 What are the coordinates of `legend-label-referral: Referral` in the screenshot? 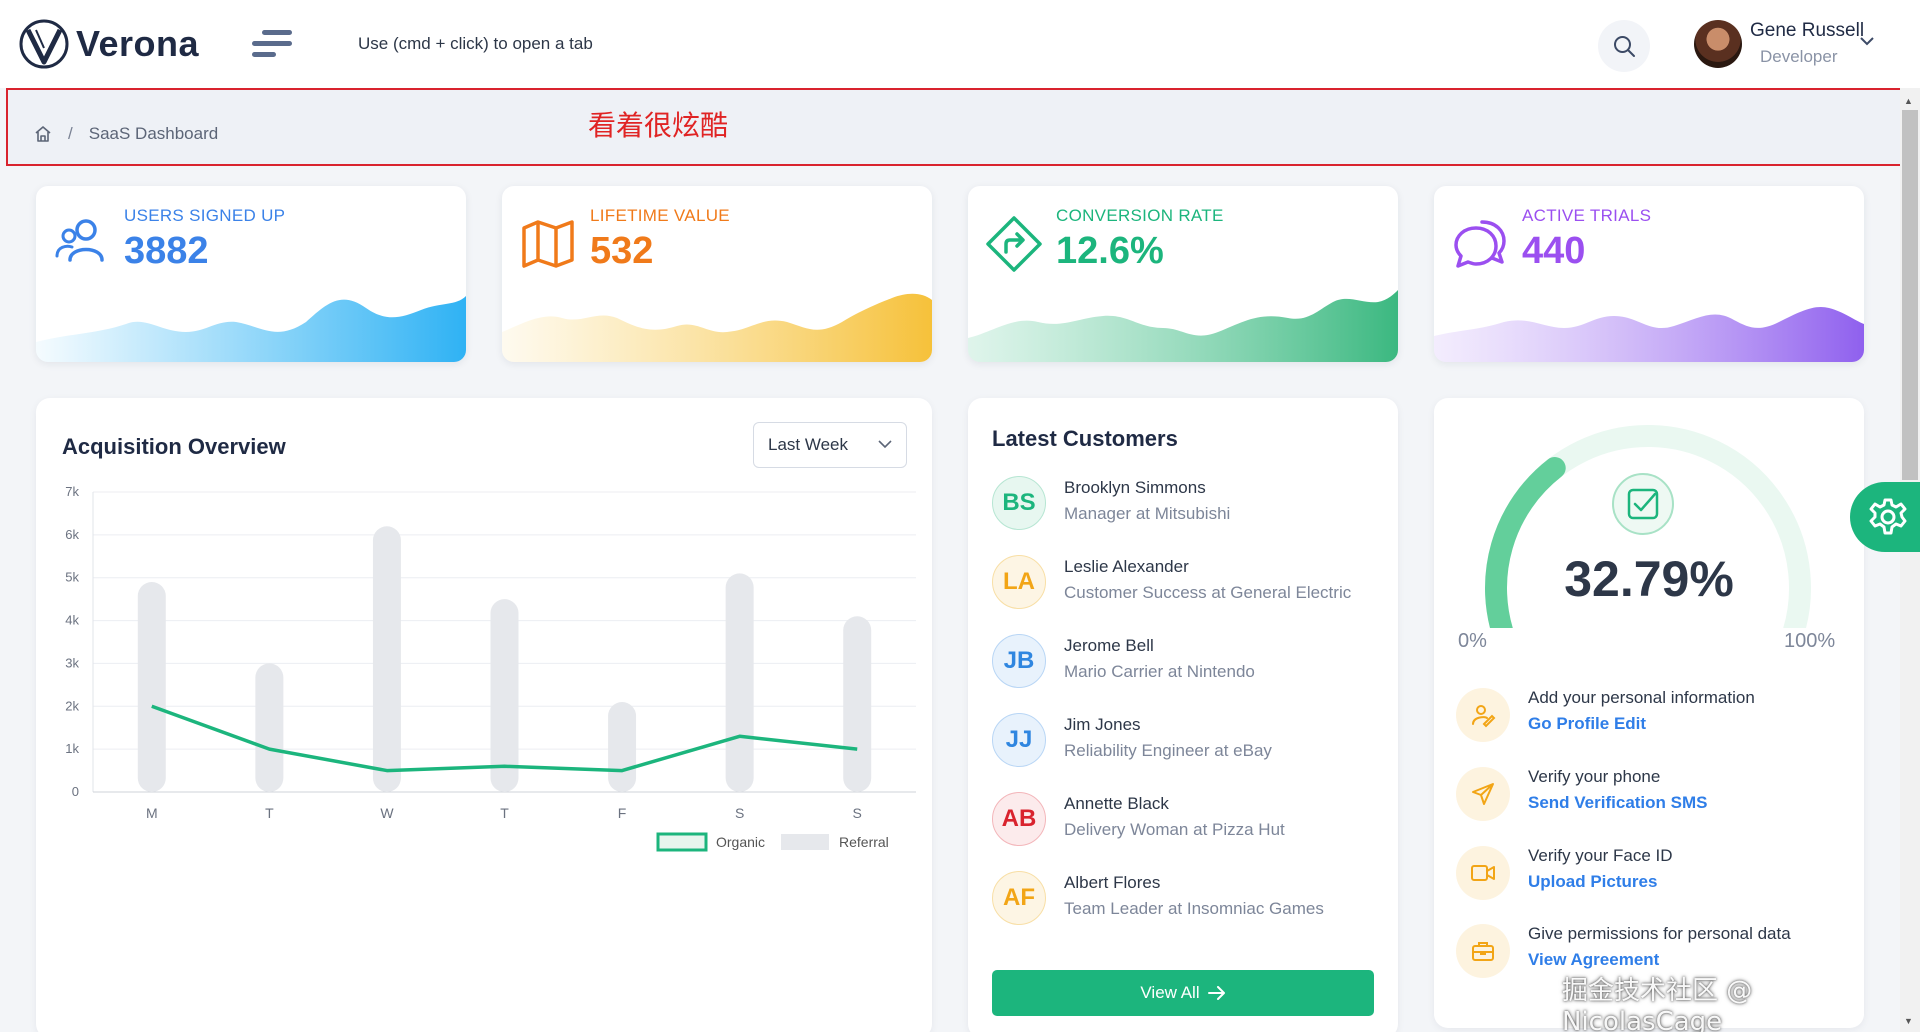 It's located at (864, 842).